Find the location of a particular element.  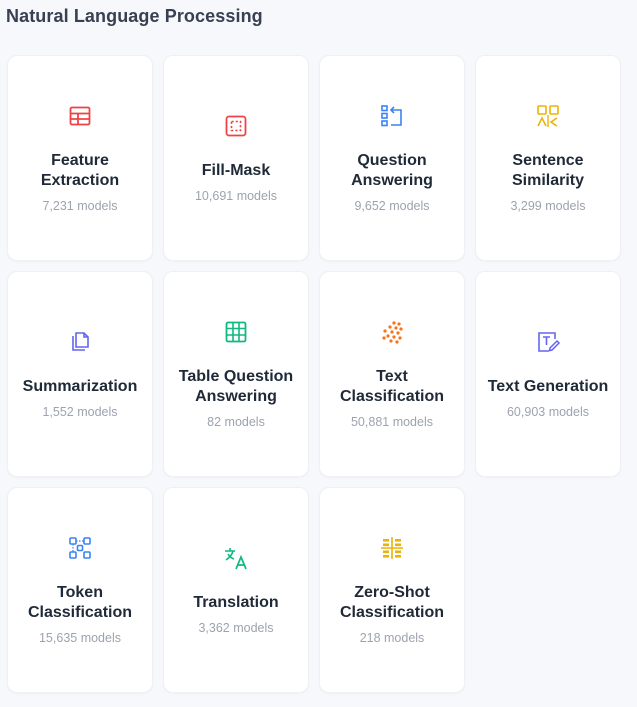

task-card: Translation 3,362 models is located at coordinates (236, 590).